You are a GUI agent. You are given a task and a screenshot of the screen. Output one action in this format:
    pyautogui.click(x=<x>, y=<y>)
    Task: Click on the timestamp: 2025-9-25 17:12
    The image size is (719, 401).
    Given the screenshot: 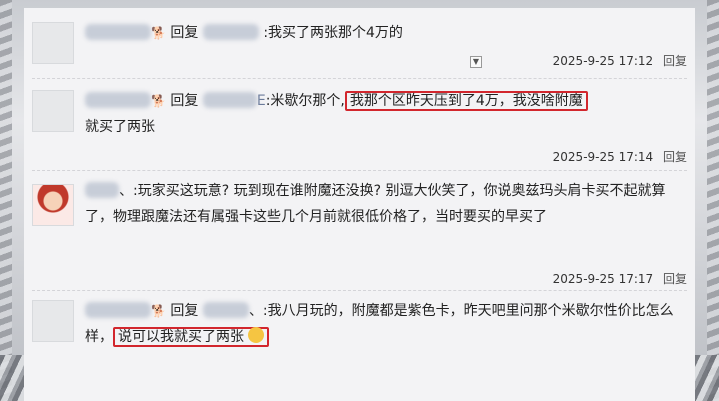 What is the action you would take?
    pyautogui.click(x=603, y=61)
    